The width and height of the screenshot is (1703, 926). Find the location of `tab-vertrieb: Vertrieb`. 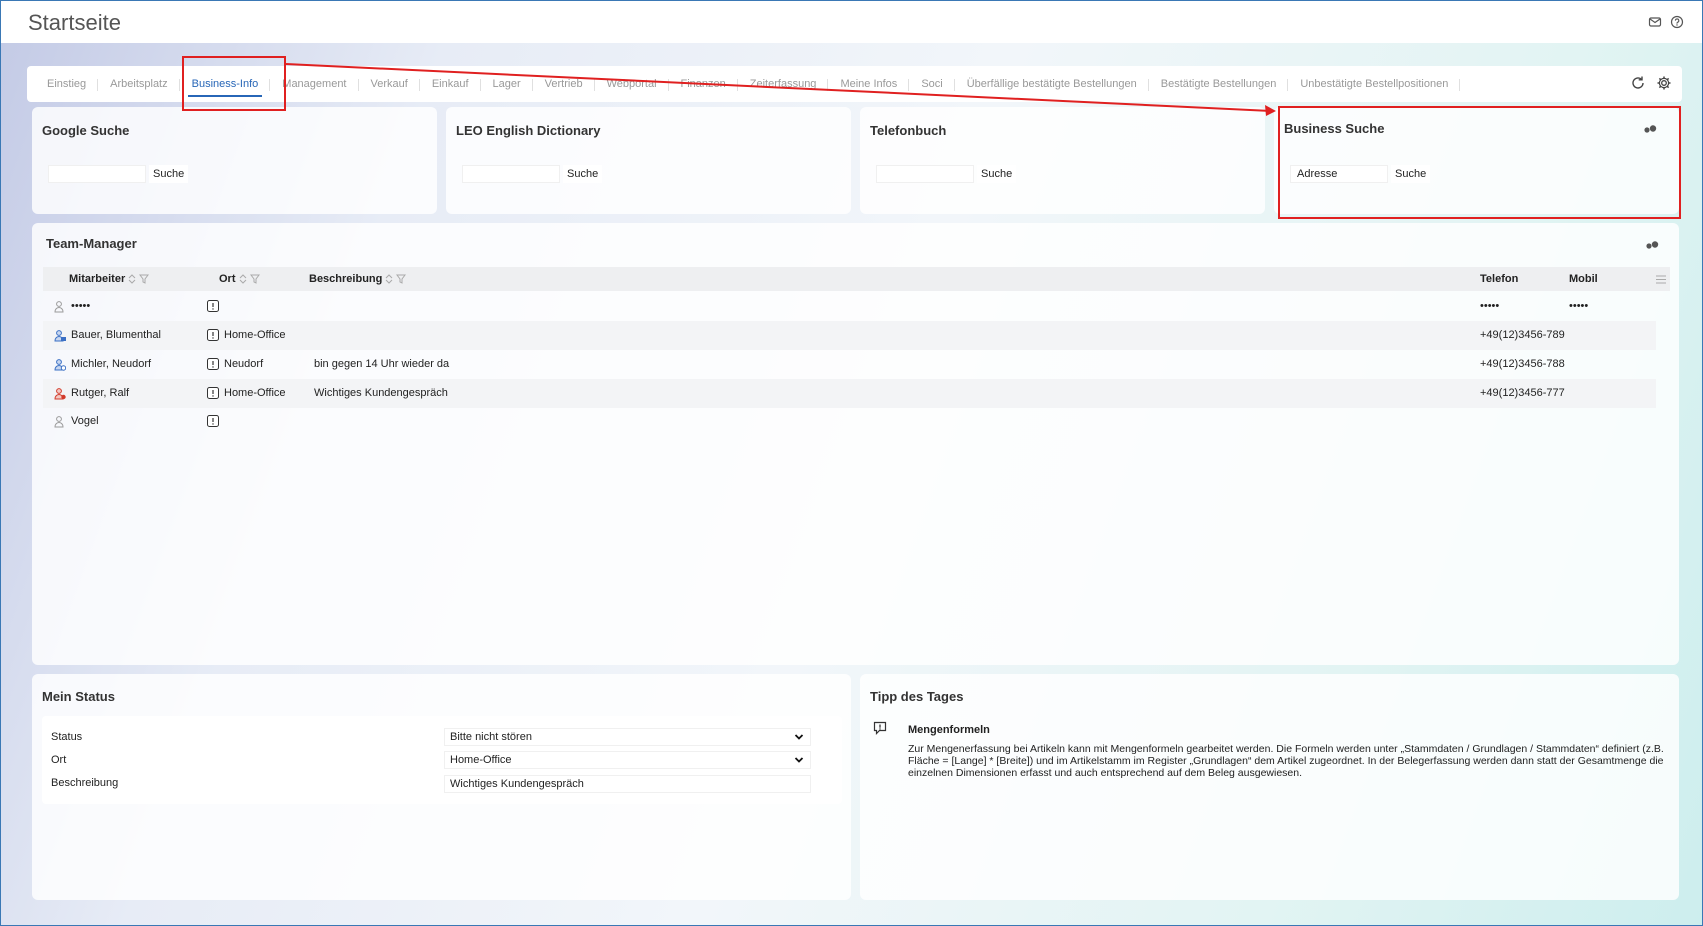

tab-vertrieb: Vertrieb is located at coordinates (564, 84).